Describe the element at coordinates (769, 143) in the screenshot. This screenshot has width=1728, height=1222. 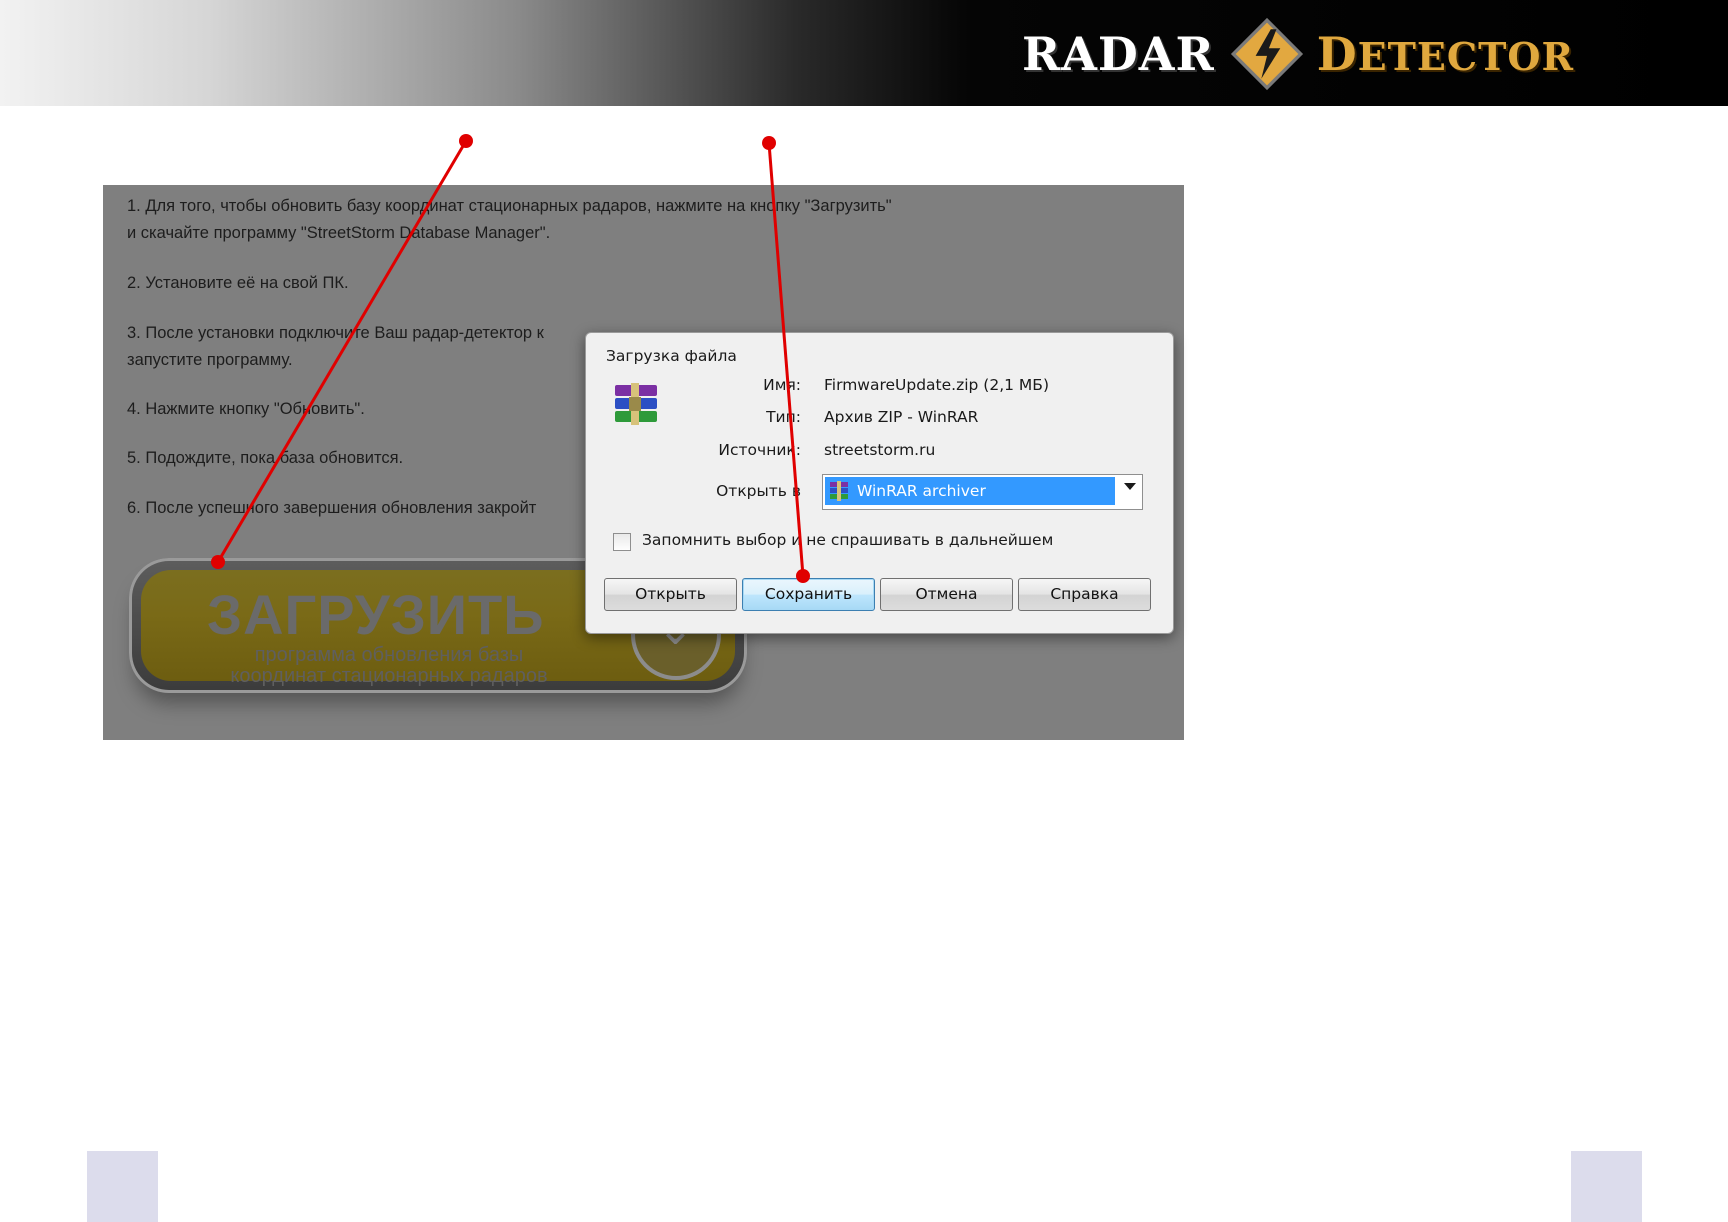
I see `pointer-dot-top-right` at that location.